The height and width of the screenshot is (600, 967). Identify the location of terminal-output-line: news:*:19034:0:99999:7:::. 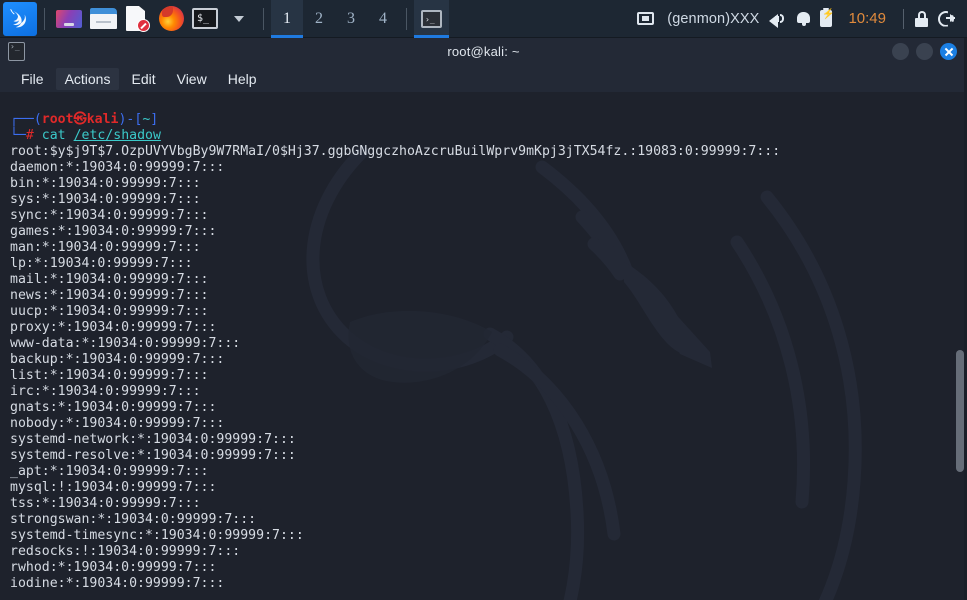
(109, 295).